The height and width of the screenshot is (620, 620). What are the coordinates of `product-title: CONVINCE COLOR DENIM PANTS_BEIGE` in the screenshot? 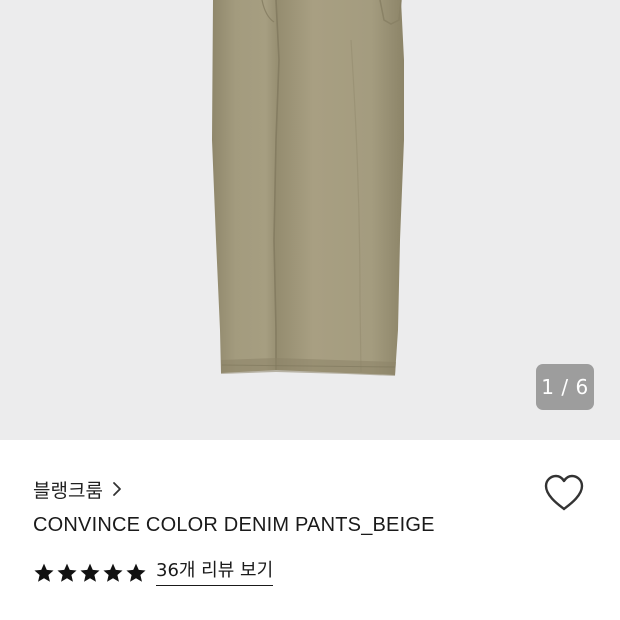 It's located at (234, 525).